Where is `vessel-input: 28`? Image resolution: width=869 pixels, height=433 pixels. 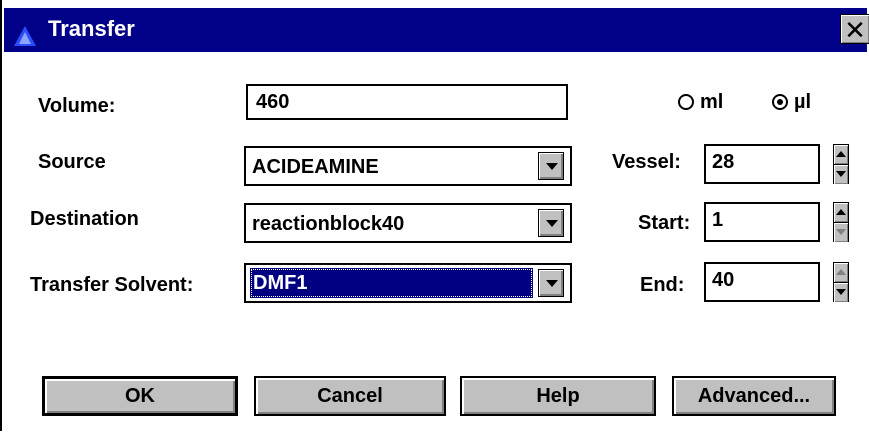
vessel-input: 28 is located at coordinates (762, 164).